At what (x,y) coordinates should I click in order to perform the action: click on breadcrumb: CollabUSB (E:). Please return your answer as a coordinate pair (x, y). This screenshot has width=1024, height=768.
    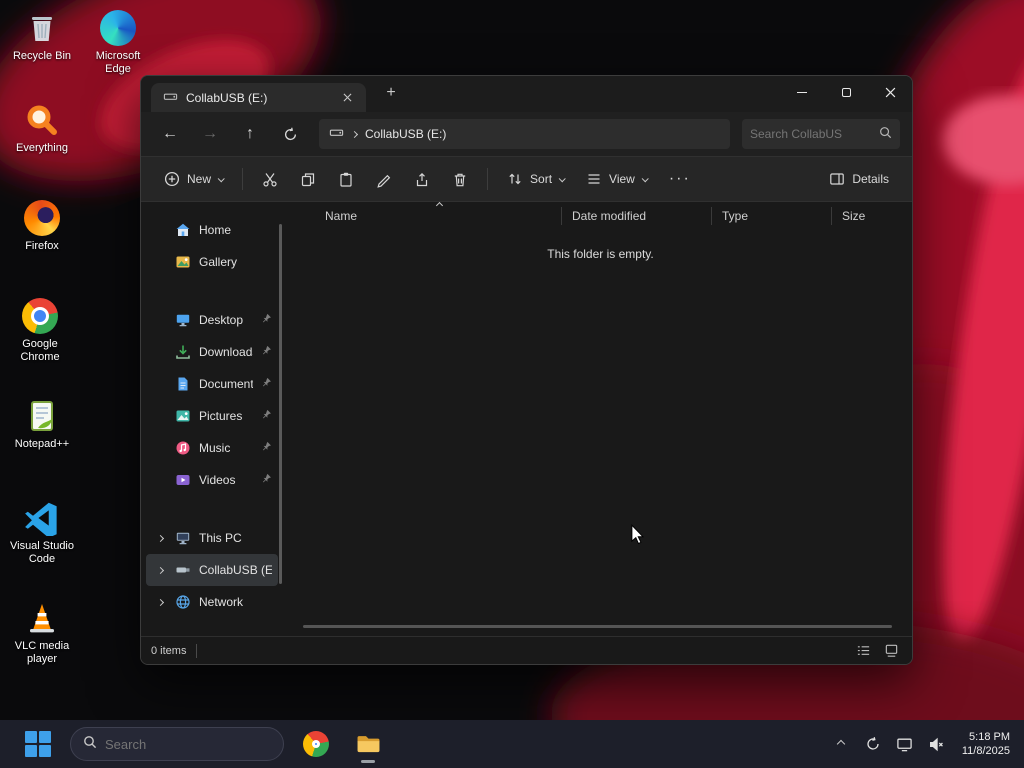
    Looking at the image, I should click on (405, 134).